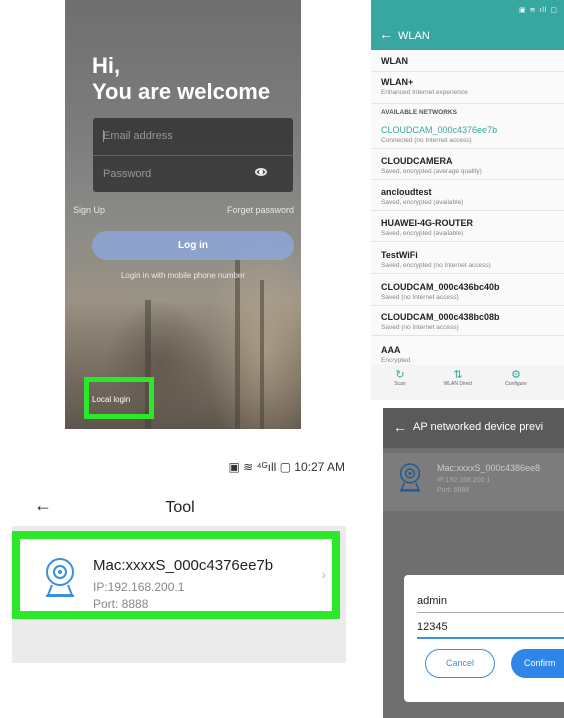  I want to click on network-ssid: CLOUDCAMERA, so click(417, 161).